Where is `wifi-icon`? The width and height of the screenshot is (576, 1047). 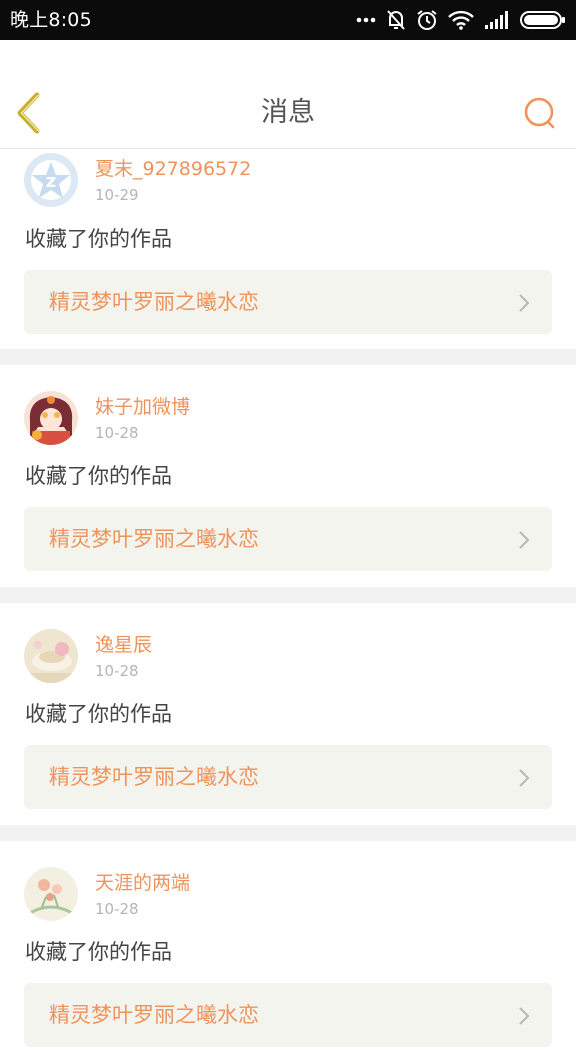
wifi-icon is located at coordinates (461, 20).